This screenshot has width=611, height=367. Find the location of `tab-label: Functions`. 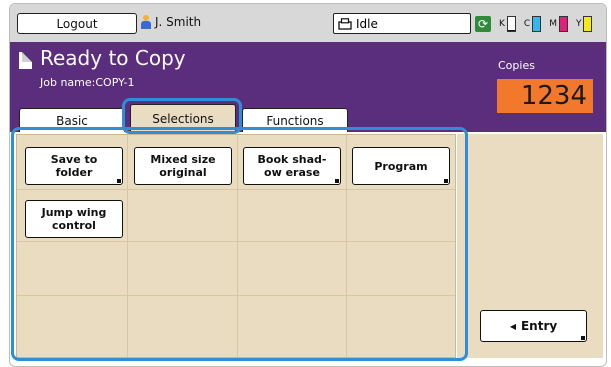

tab-label: Functions is located at coordinates (295, 120).